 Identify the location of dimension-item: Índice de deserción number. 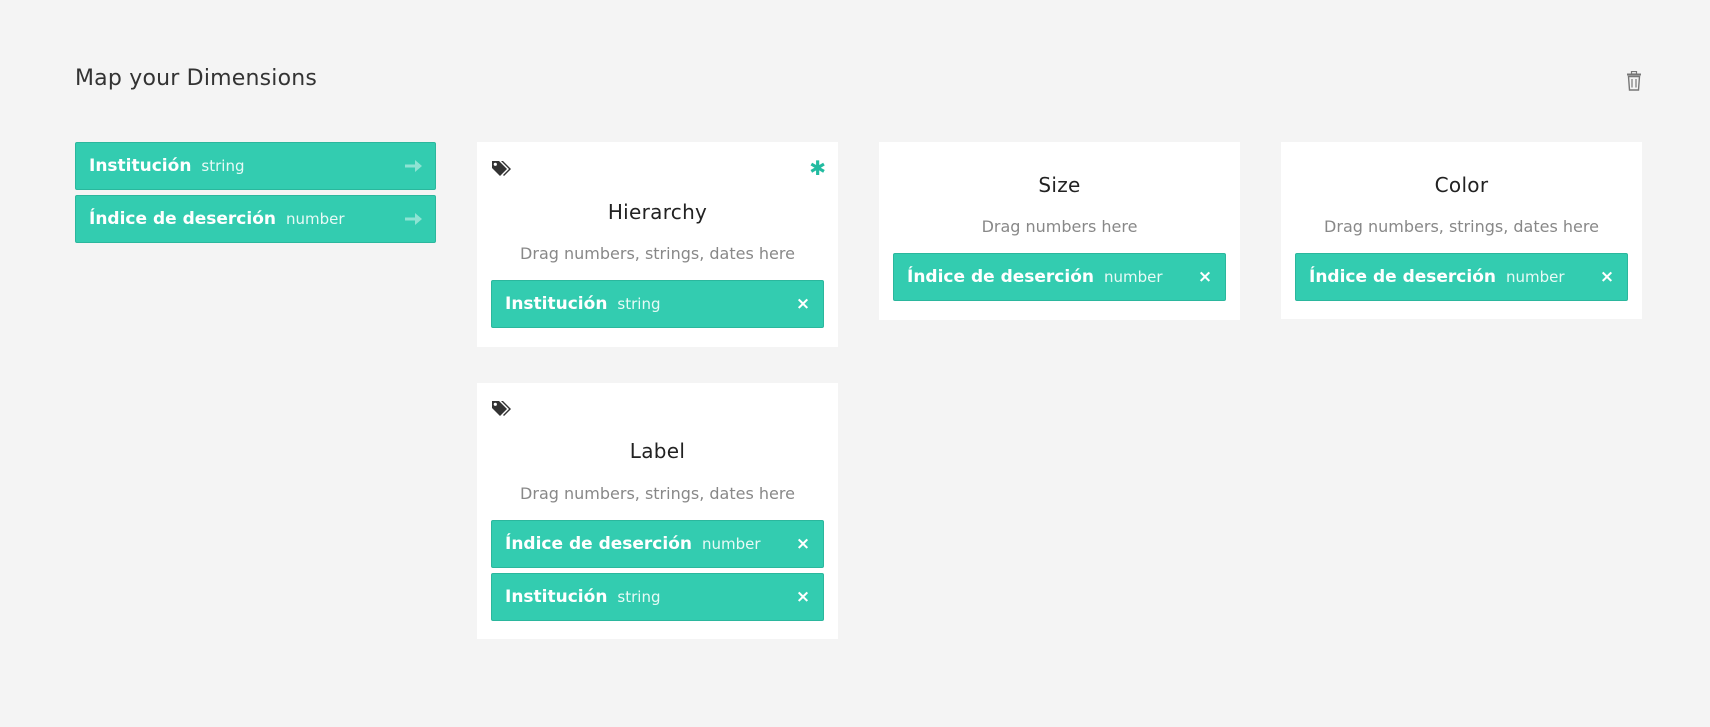
(255, 219).